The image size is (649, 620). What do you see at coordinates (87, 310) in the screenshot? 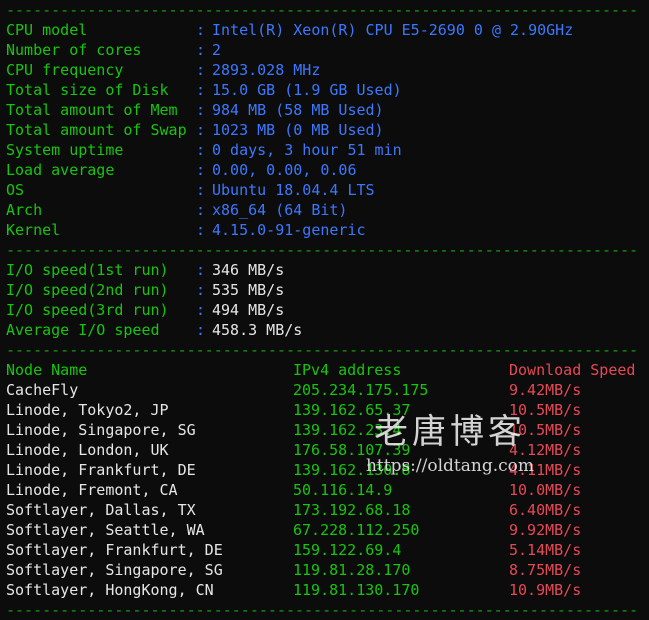
I see `io-key: I/O speed(3rd run)` at bounding box center [87, 310].